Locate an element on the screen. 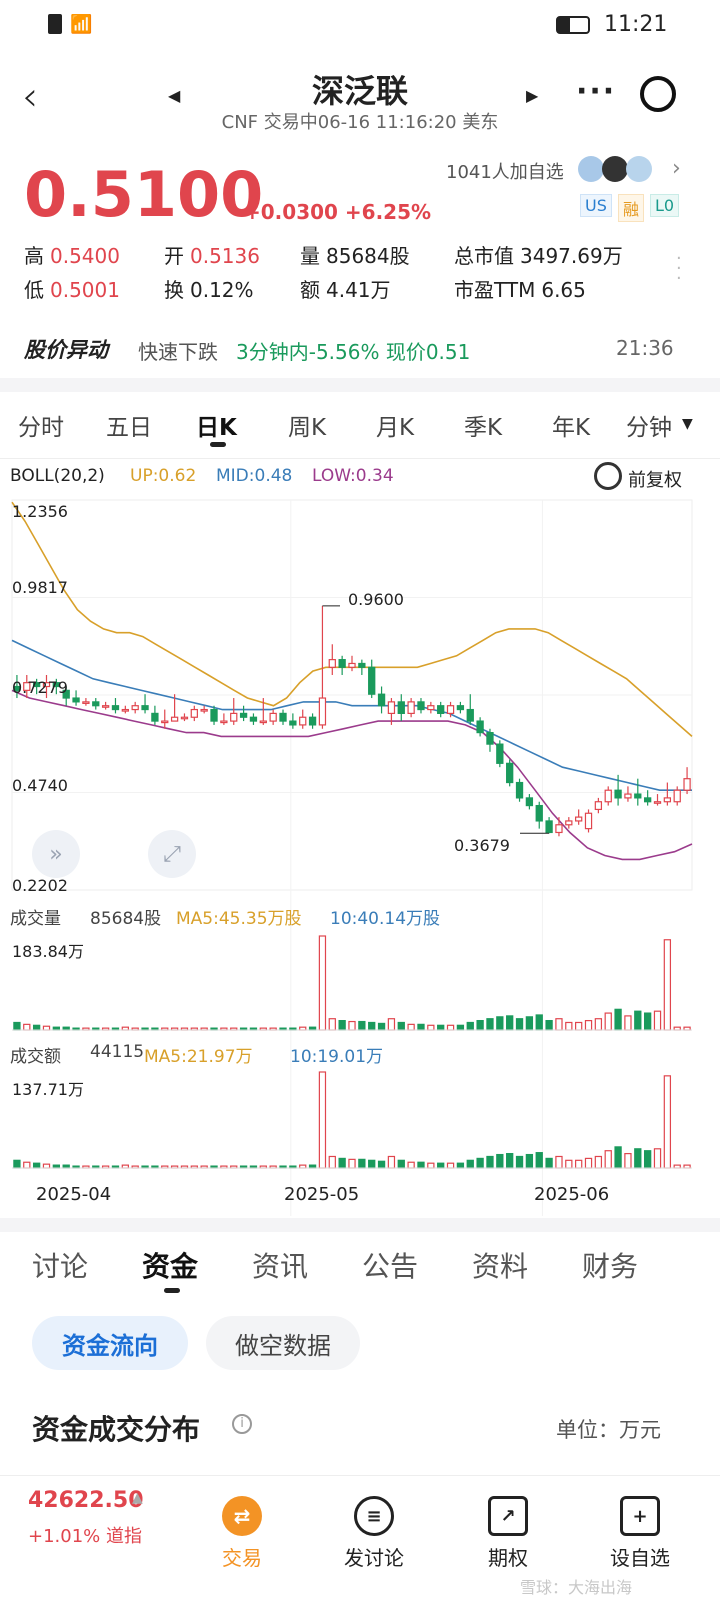 The image size is (720, 1600). nav-trade: ⇄ 交易 is located at coordinates (242, 1533).